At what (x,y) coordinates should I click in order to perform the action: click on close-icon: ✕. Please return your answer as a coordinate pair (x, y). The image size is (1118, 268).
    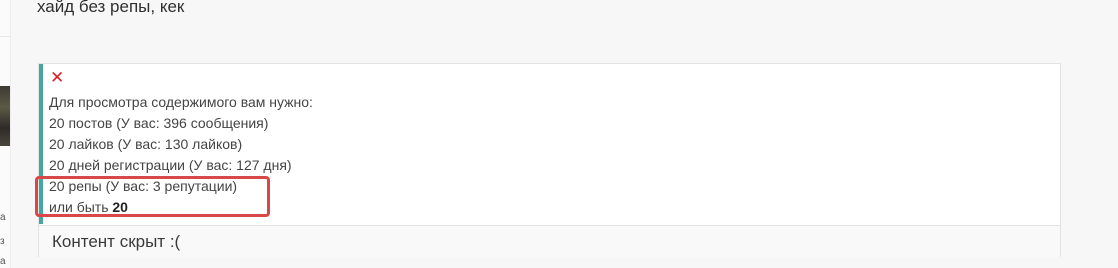
    Looking at the image, I should click on (57, 77).